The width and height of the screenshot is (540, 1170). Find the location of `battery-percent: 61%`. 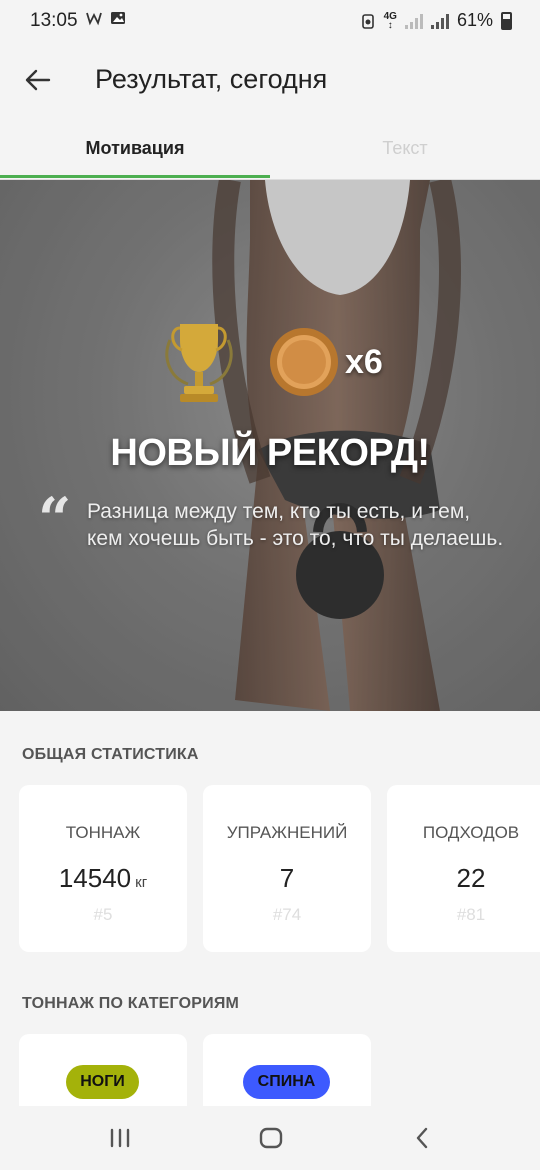

battery-percent: 61% is located at coordinates (474, 20).